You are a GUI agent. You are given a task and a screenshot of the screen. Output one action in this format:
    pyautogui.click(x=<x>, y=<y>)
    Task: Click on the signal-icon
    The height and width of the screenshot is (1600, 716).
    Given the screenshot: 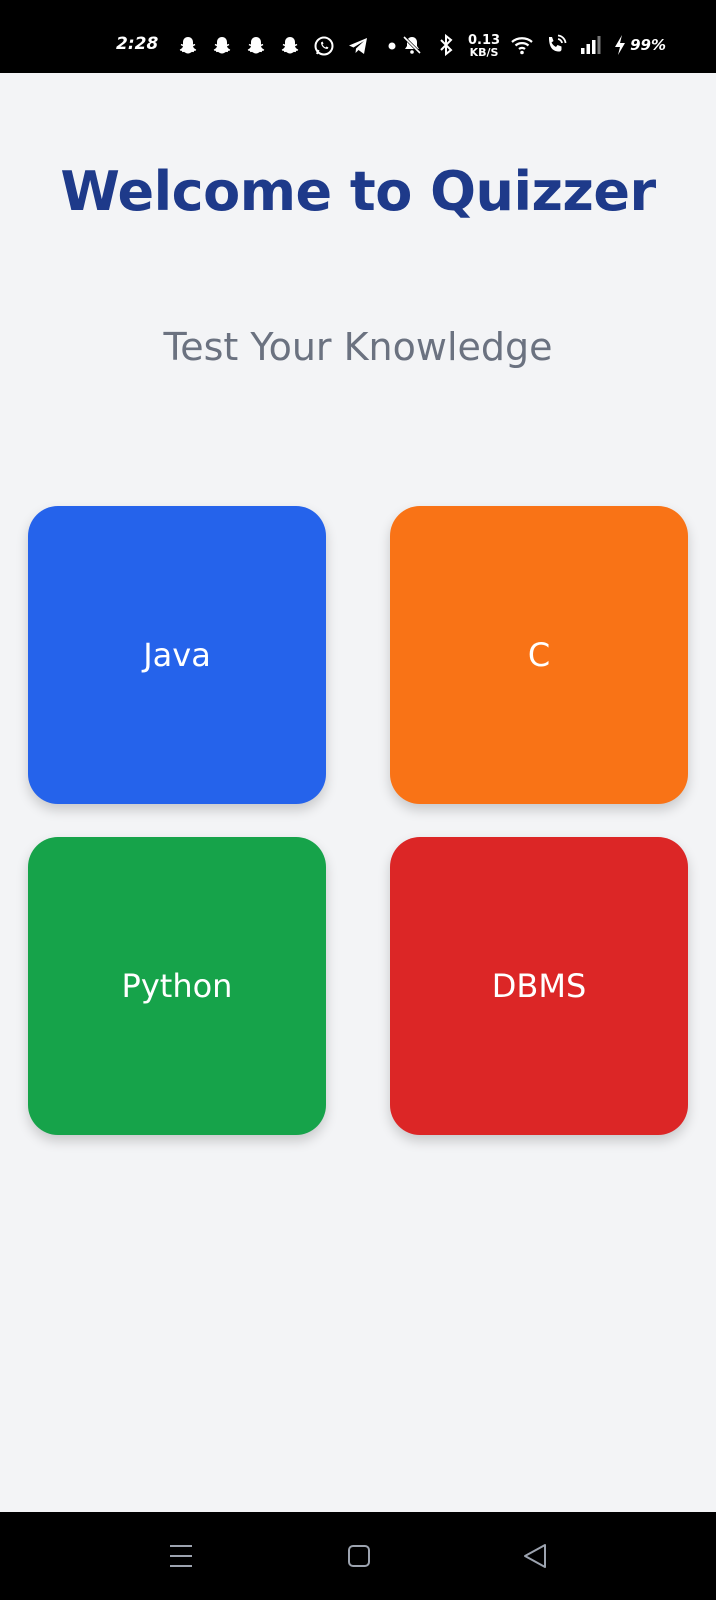 What is the action you would take?
    pyautogui.click(x=590, y=45)
    